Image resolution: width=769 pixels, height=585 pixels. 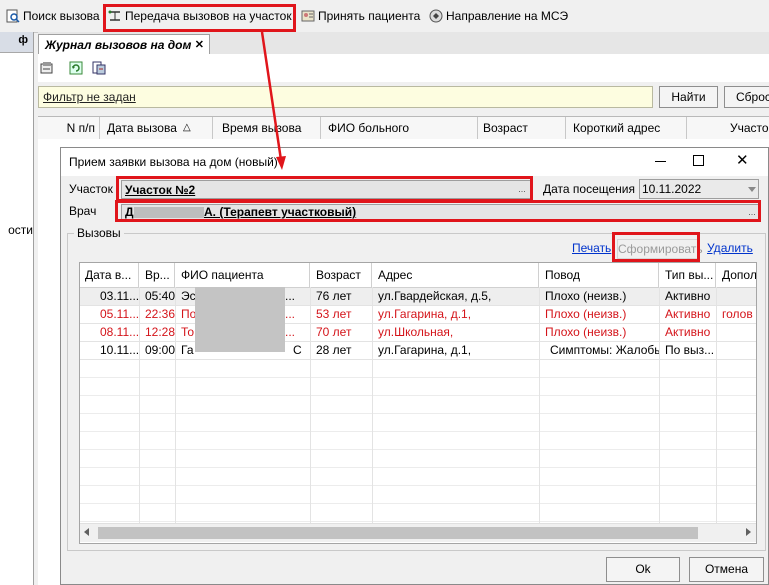 What do you see at coordinates (737, 314) in the screenshot?
I see `row-extra: голов` at bounding box center [737, 314].